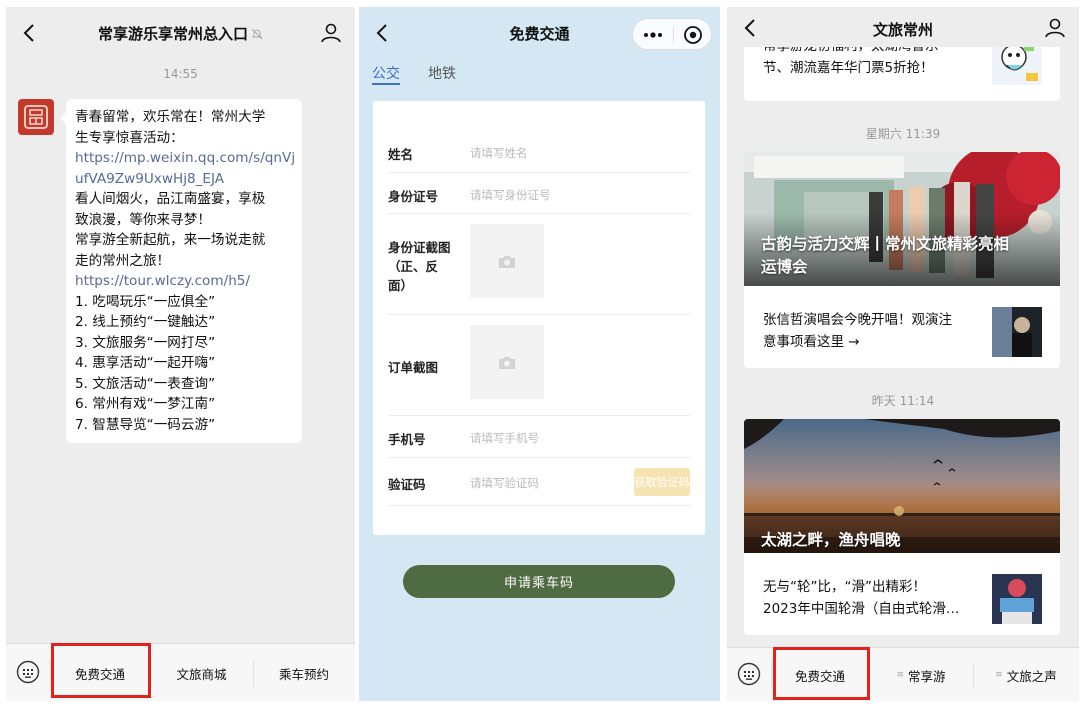 Image resolution: width=1080 pixels, height=707 pixels. Describe the element at coordinates (143, 219) in the screenshot. I see `message-line: 致浪漫，等你来寻梦！` at that location.